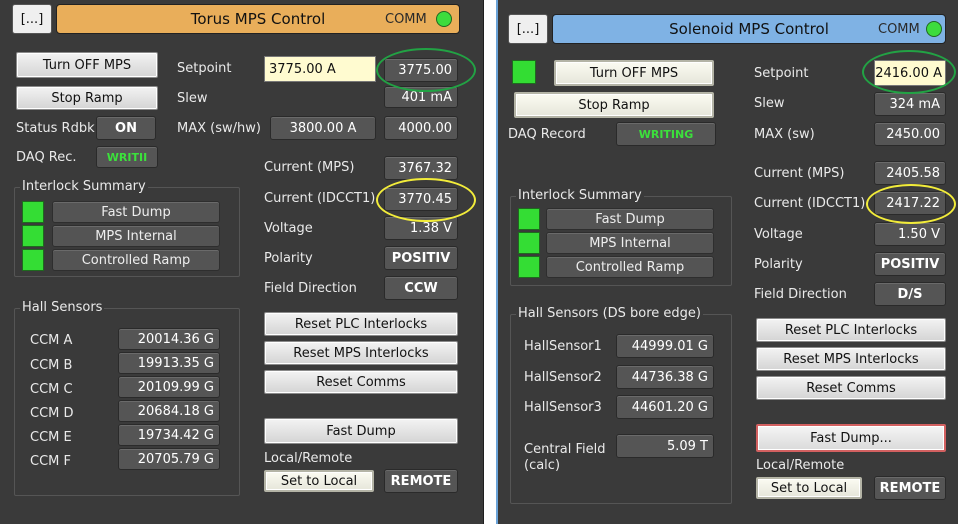  Describe the element at coordinates (799, 173) in the screenshot. I see `solenoid-current-mps-label: Current (MPS)` at that location.